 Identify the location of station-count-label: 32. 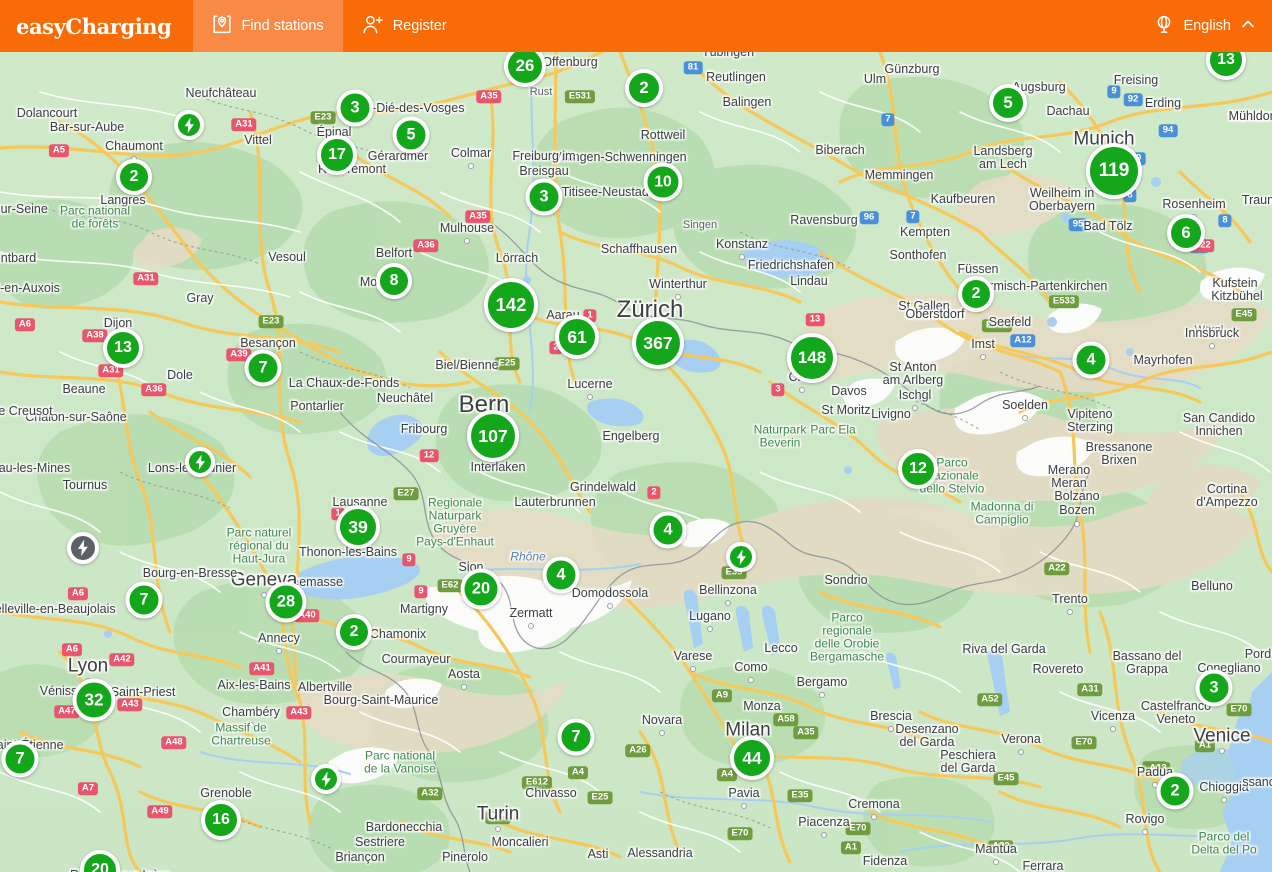
(94, 699).